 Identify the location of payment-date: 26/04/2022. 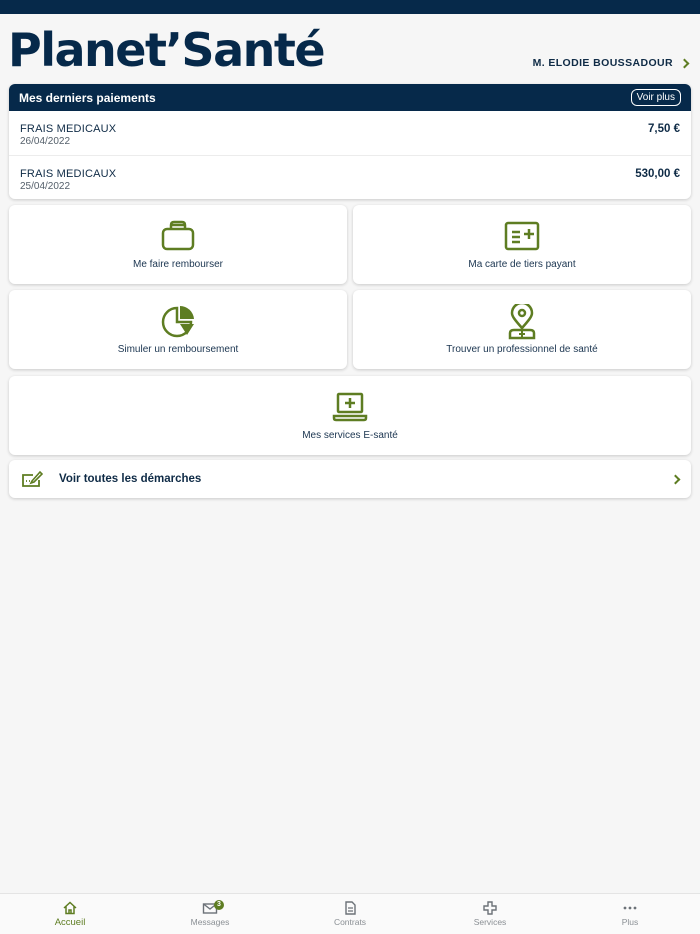
(45, 141).